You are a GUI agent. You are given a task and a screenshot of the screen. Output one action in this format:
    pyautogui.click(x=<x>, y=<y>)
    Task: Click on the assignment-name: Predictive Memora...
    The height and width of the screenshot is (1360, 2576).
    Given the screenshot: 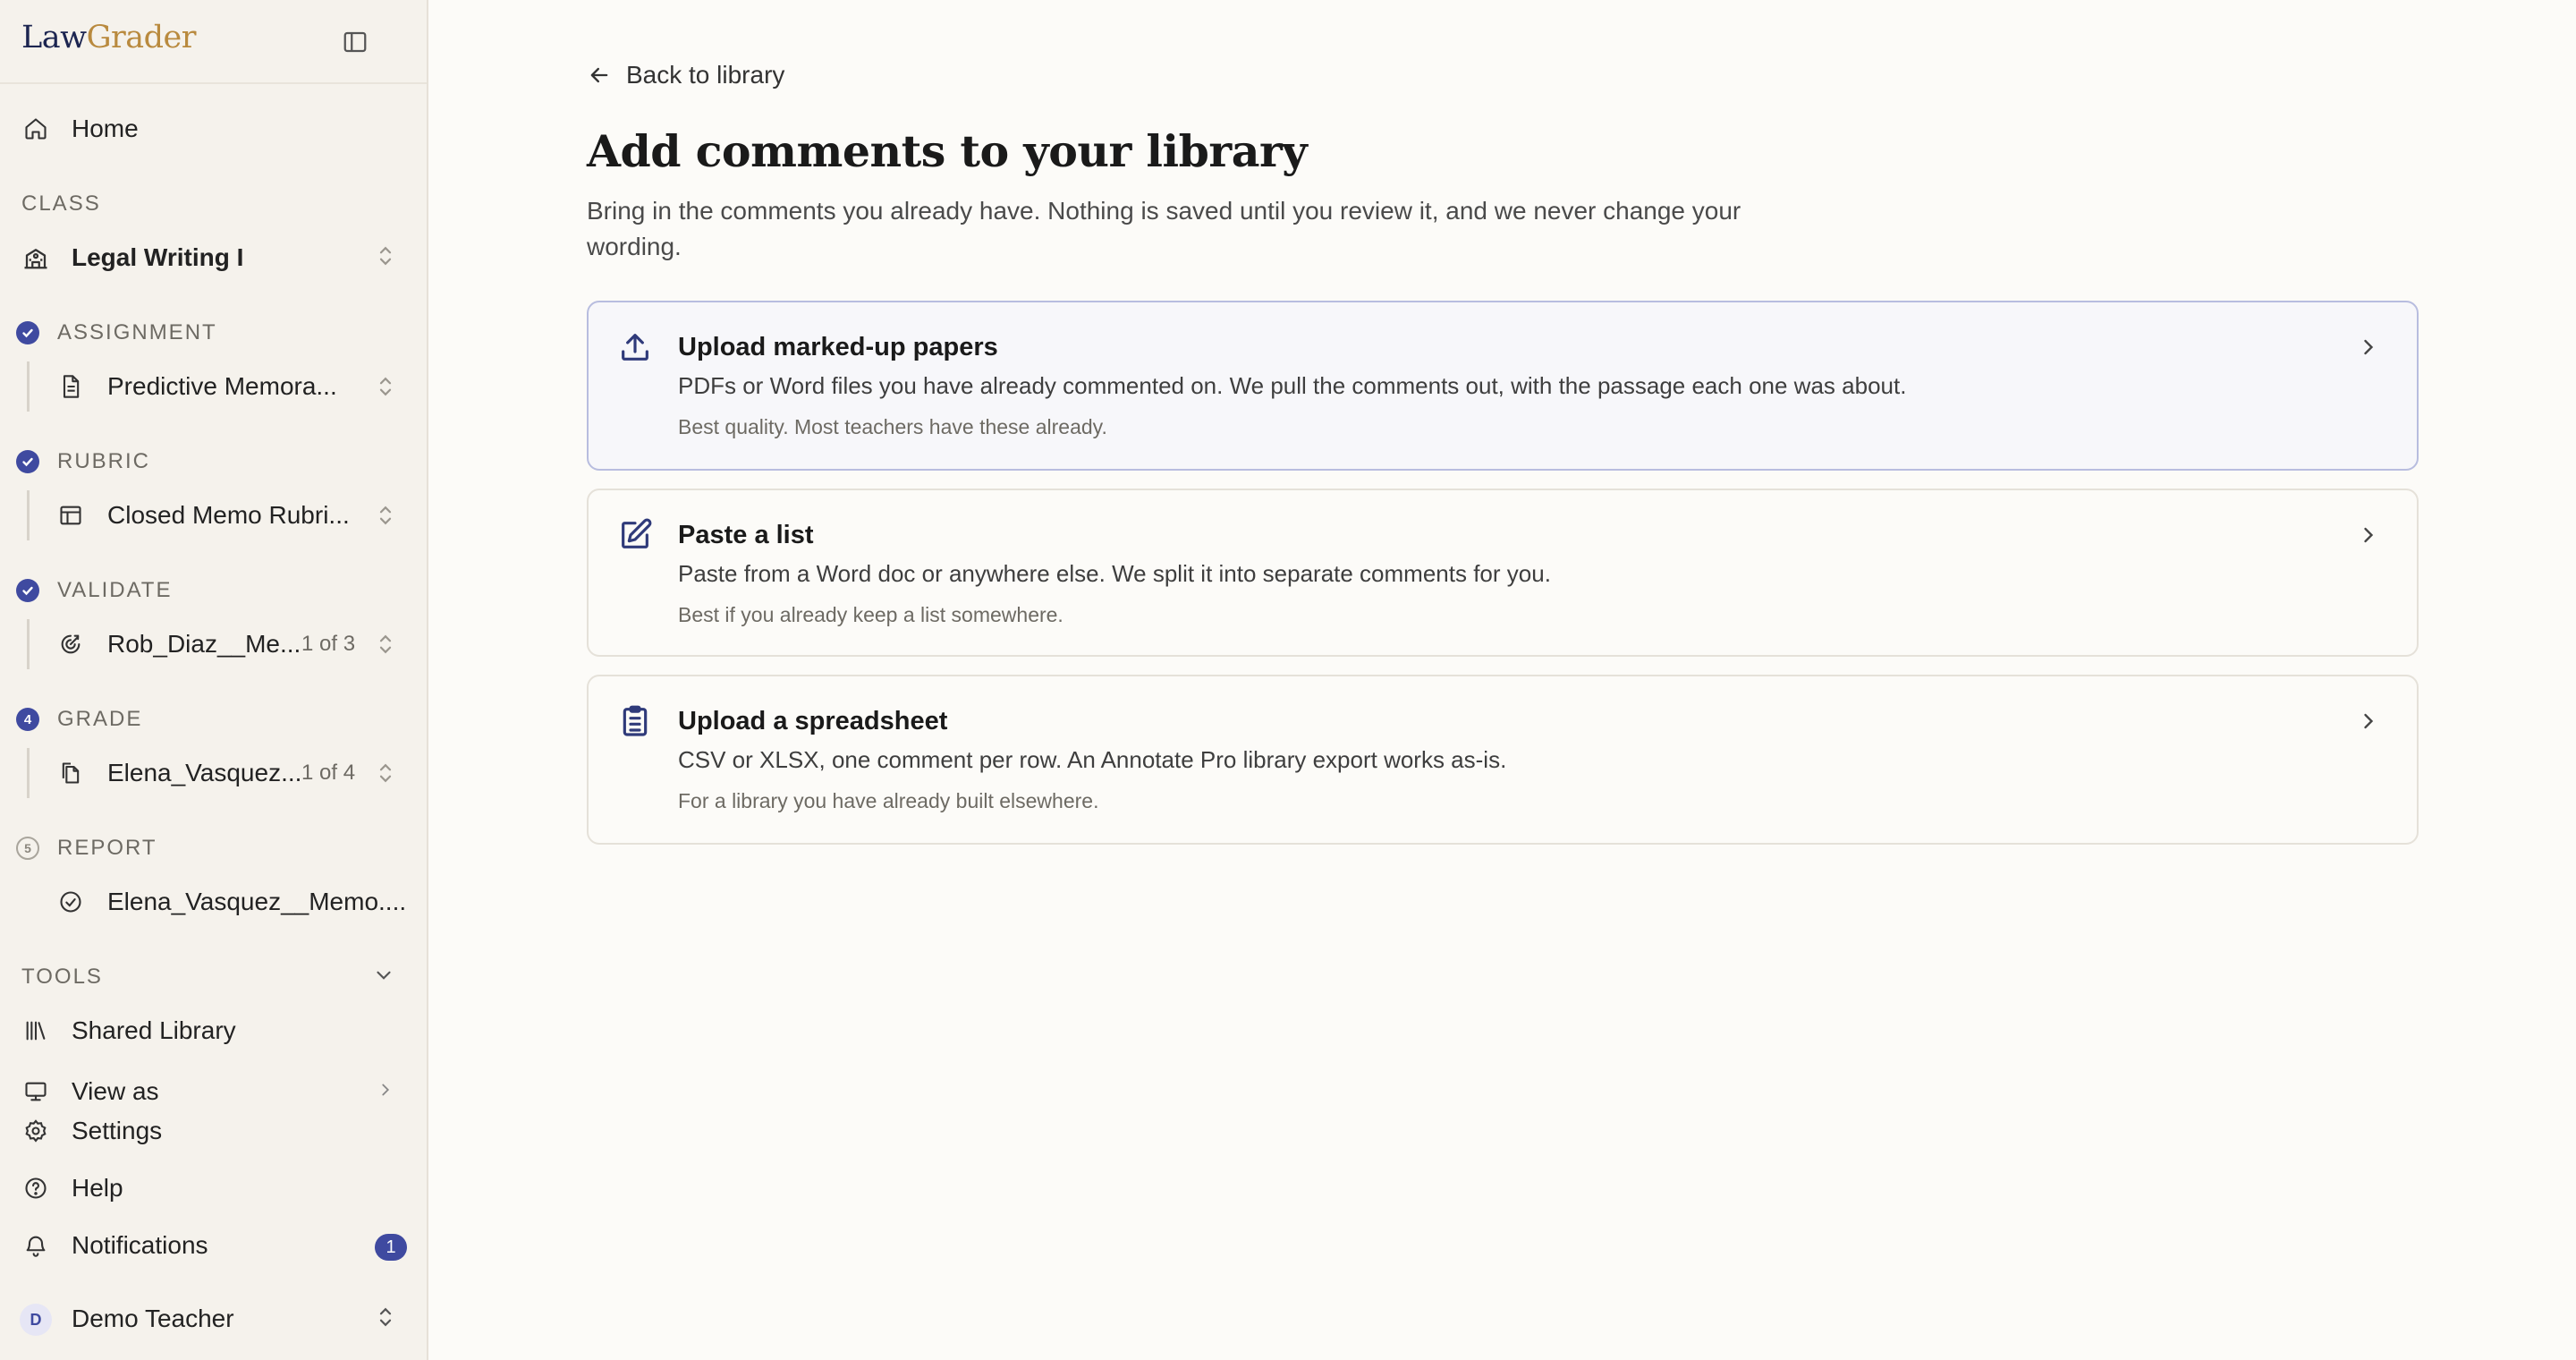 What is the action you would take?
    pyautogui.click(x=222, y=386)
    